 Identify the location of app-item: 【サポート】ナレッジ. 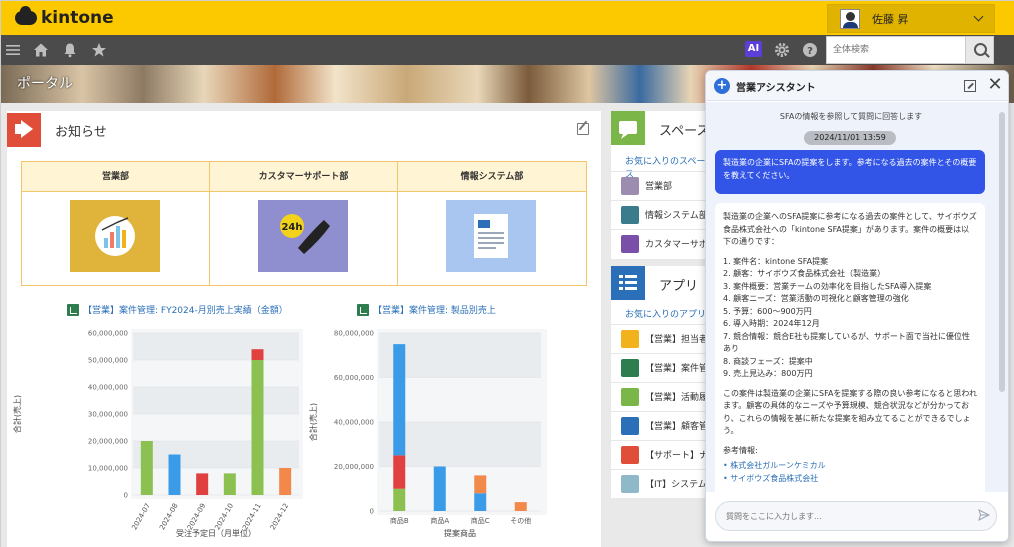
(661, 454).